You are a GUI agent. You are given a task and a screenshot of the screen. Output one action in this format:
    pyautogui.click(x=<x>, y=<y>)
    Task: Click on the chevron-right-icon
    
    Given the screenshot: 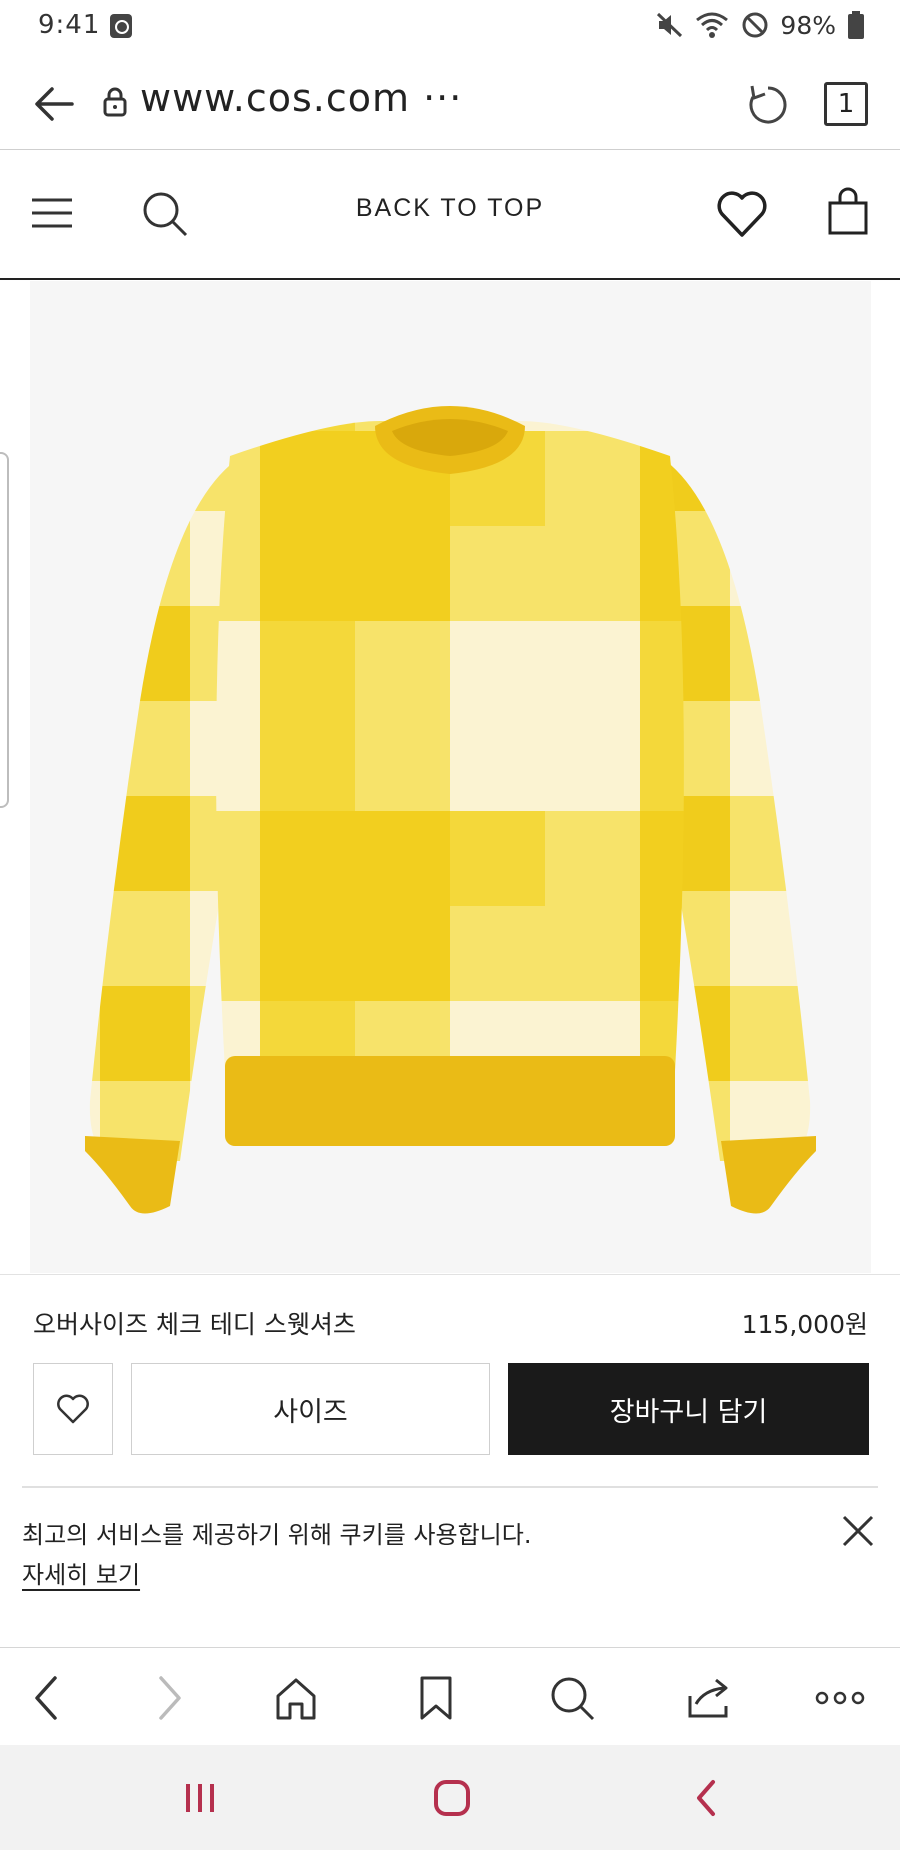 What is the action you would take?
    pyautogui.click(x=170, y=1698)
    